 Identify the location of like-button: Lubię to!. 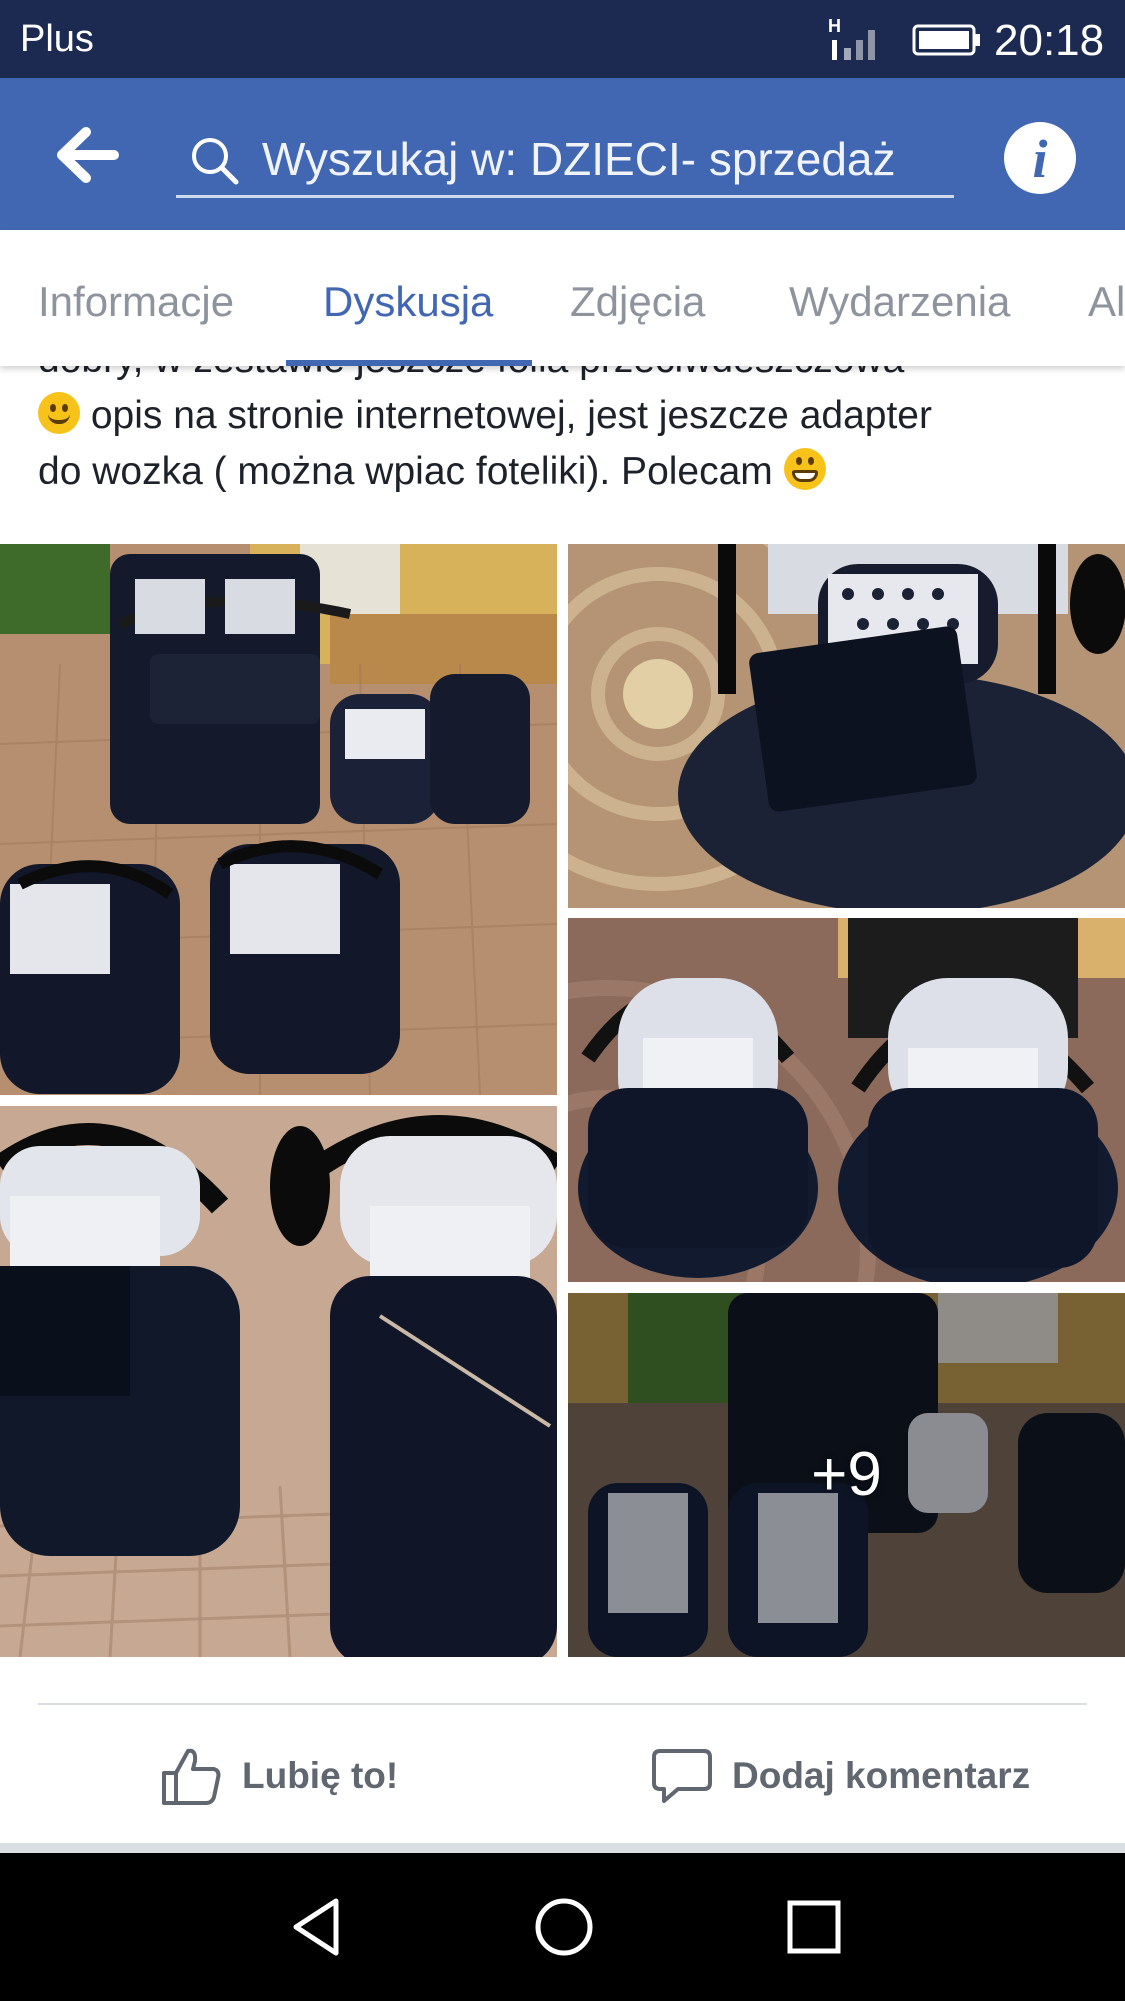
(279, 1776).